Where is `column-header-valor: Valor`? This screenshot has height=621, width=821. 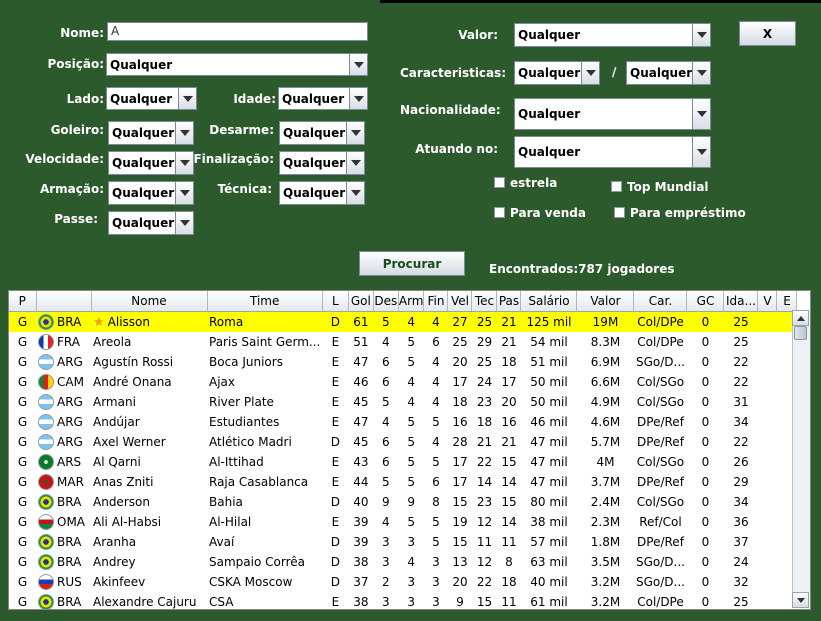 column-header-valor: Valor is located at coordinates (605, 301).